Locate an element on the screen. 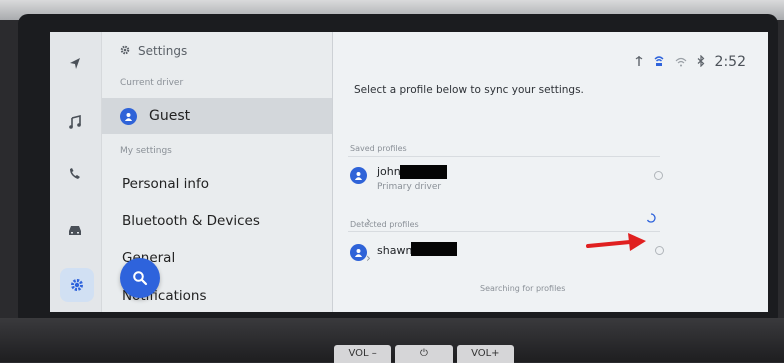 The height and width of the screenshot is (363, 784). volume-down-button: VOL – is located at coordinates (363, 354).